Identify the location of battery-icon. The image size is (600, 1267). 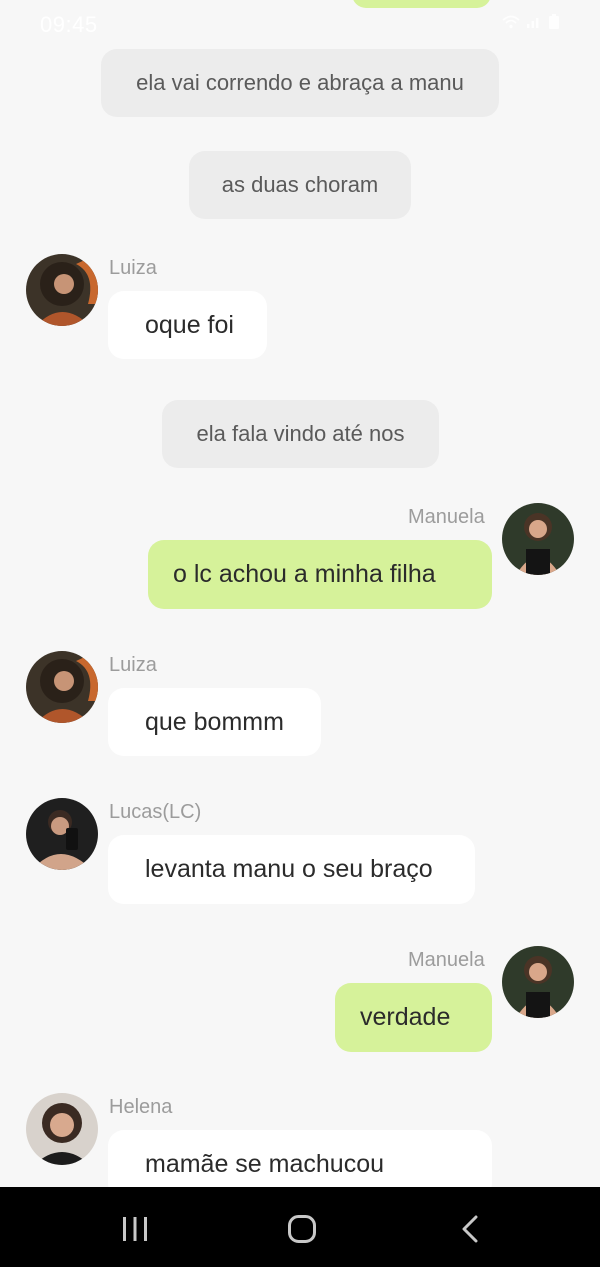
(554, 24).